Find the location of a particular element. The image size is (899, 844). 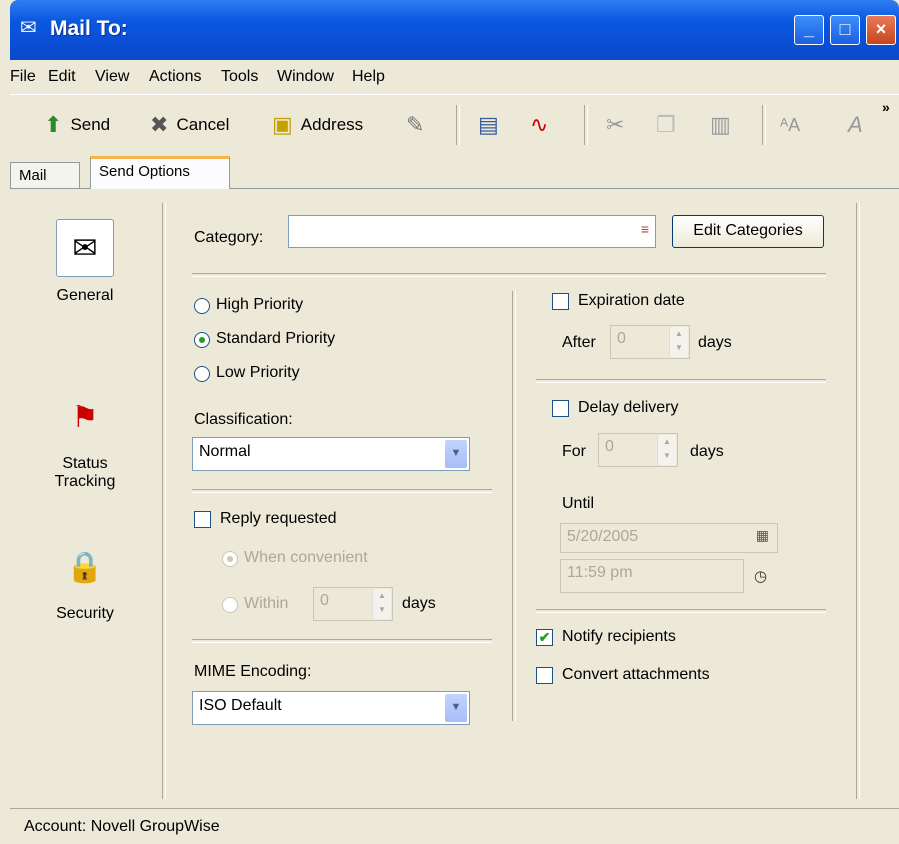

spell-check-button: ∿ is located at coordinates (543, 125).